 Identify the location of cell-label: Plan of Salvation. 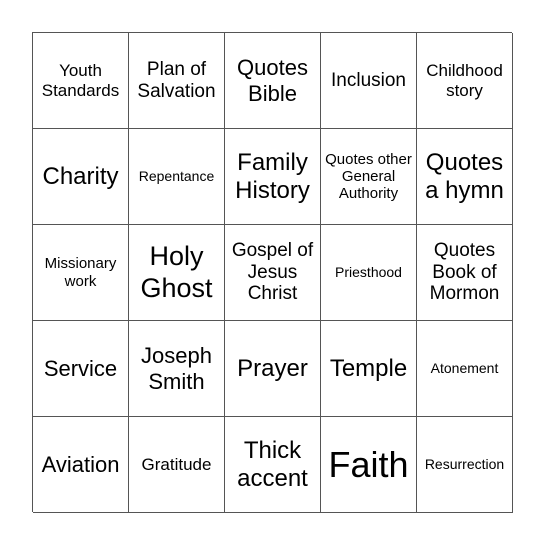
(176, 80).